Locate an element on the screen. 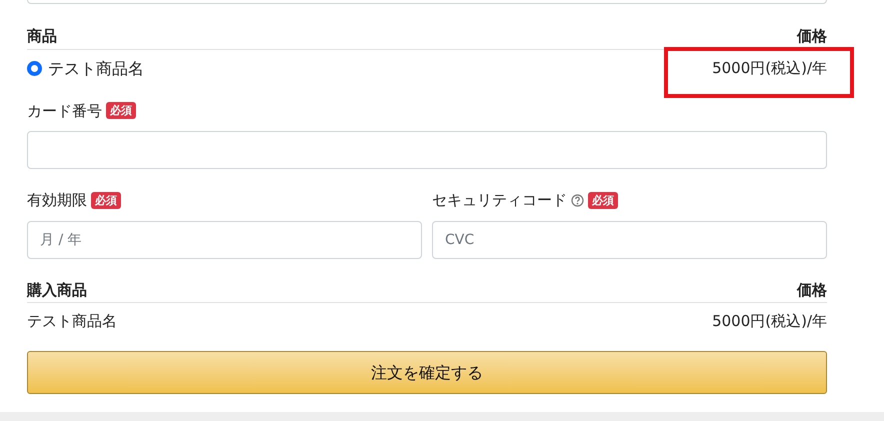 This screenshot has height=421, width=884. card-number-field is located at coordinates (427, 150).